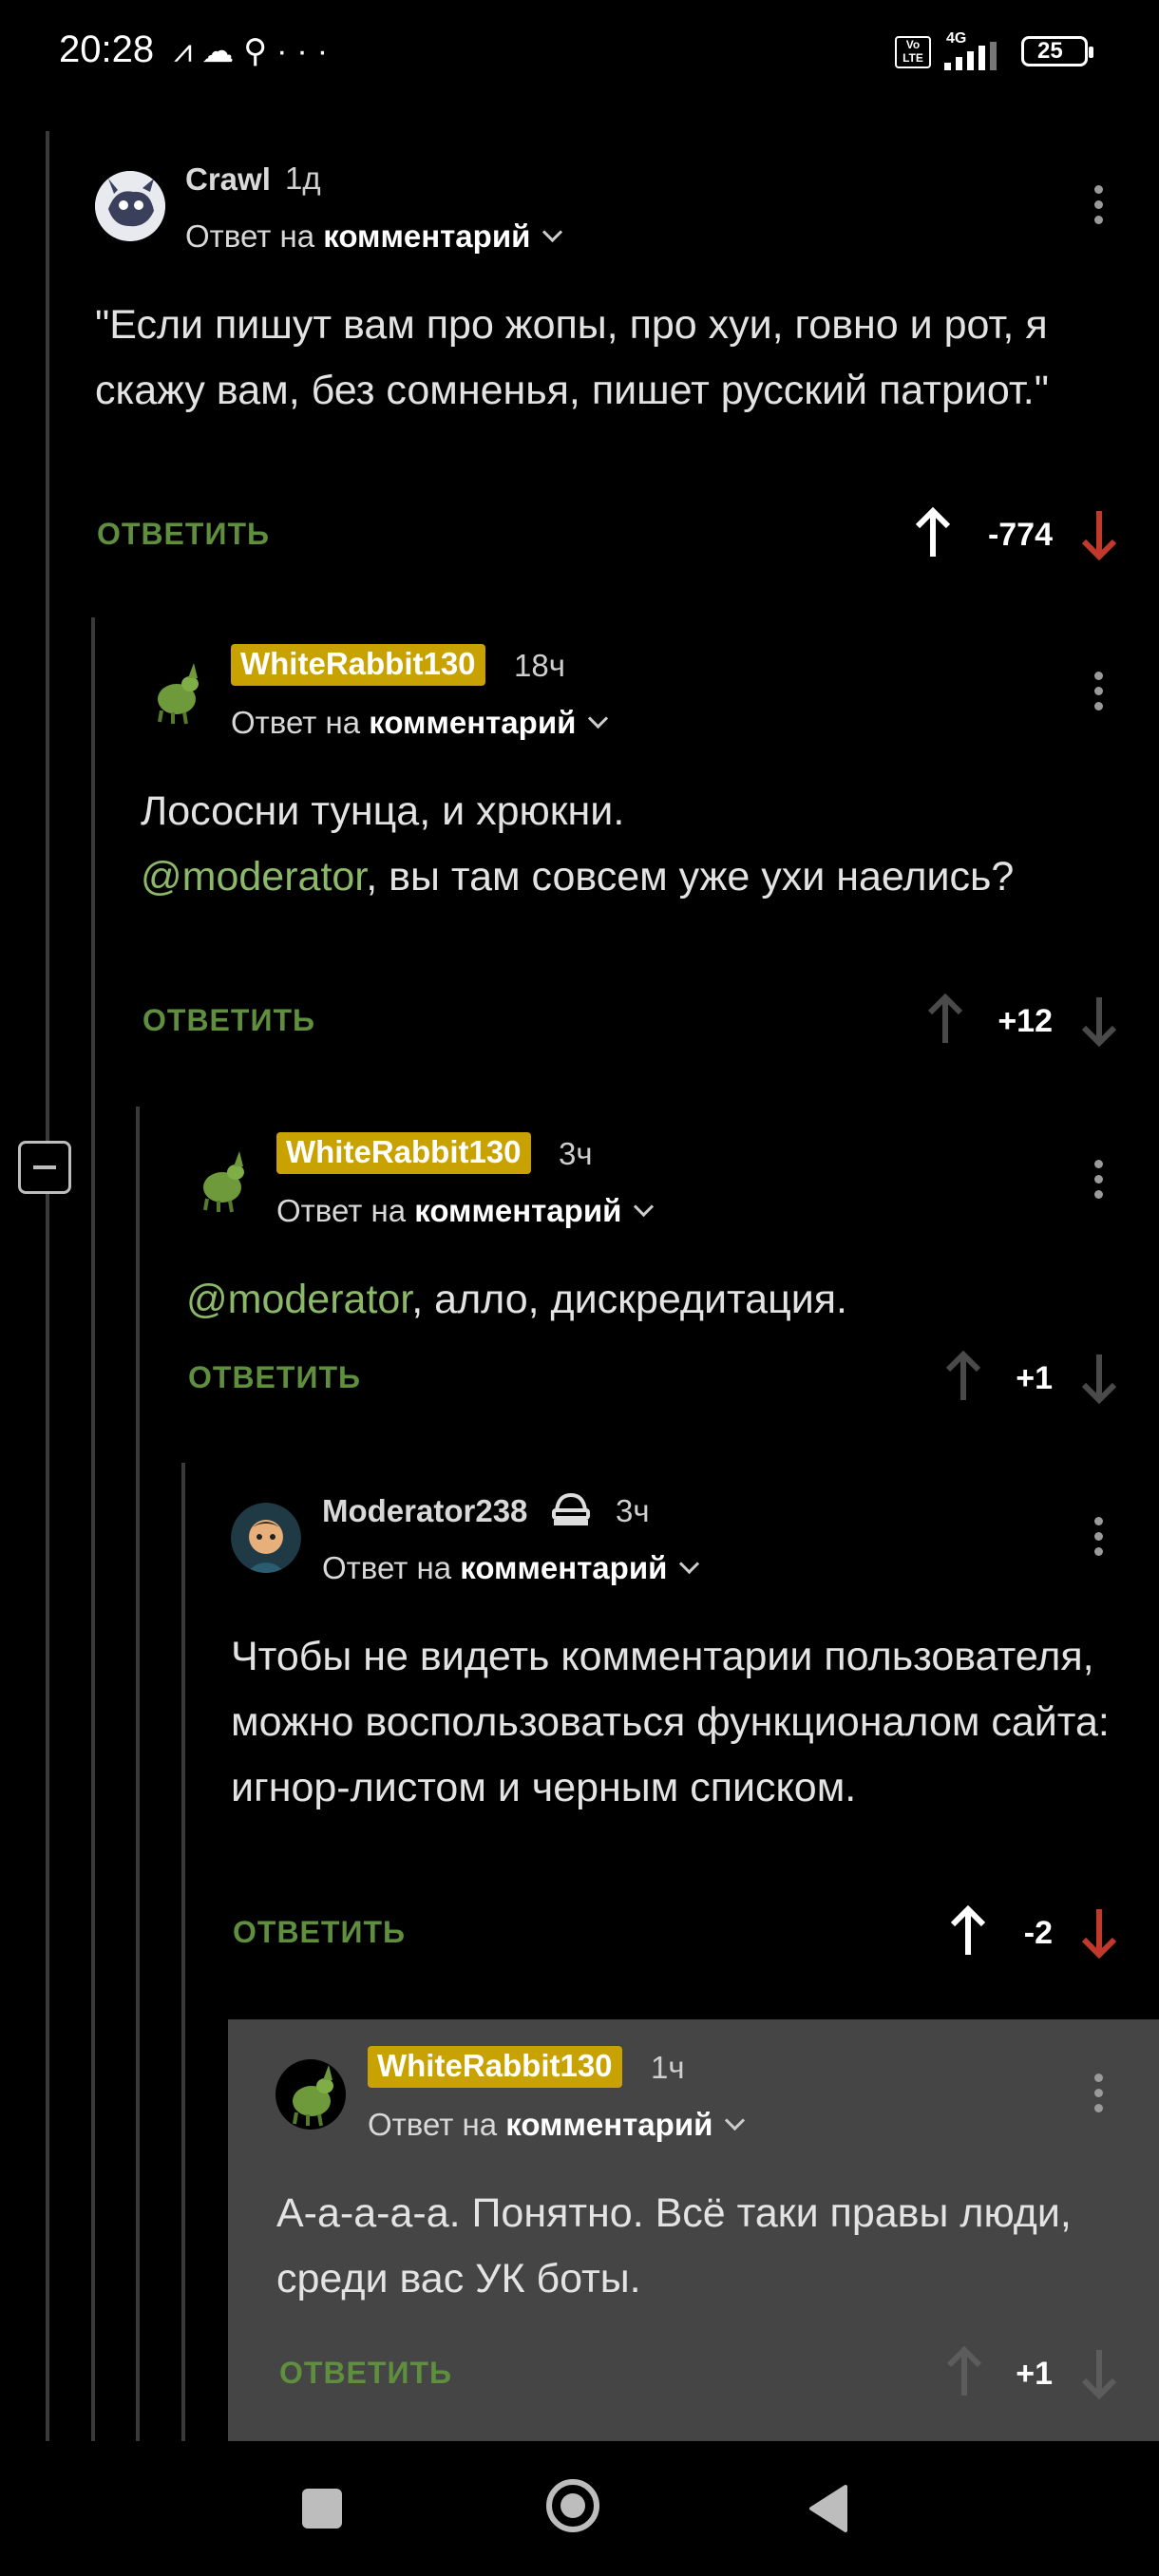 The image size is (1159, 2576). I want to click on username: Crawl, so click(228, 179).